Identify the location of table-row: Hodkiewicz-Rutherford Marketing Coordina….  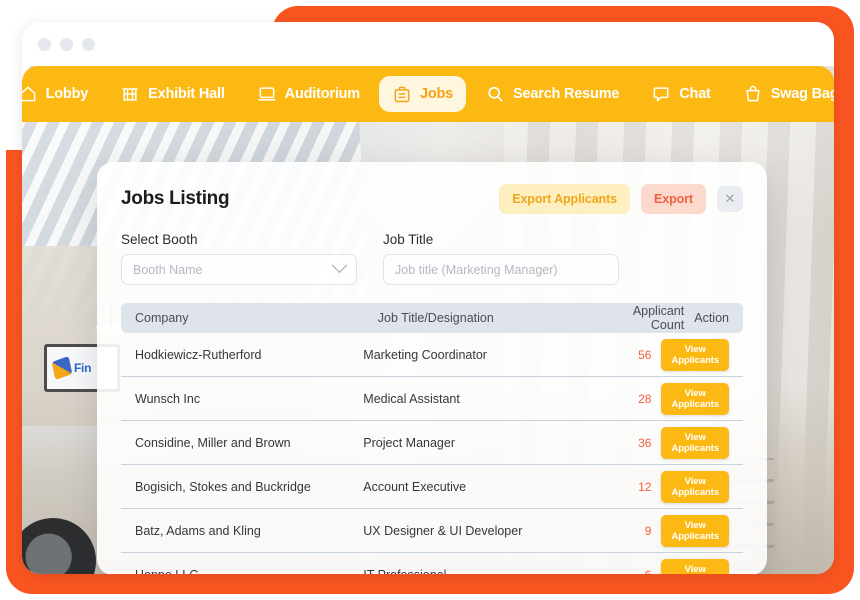
(432, 355).